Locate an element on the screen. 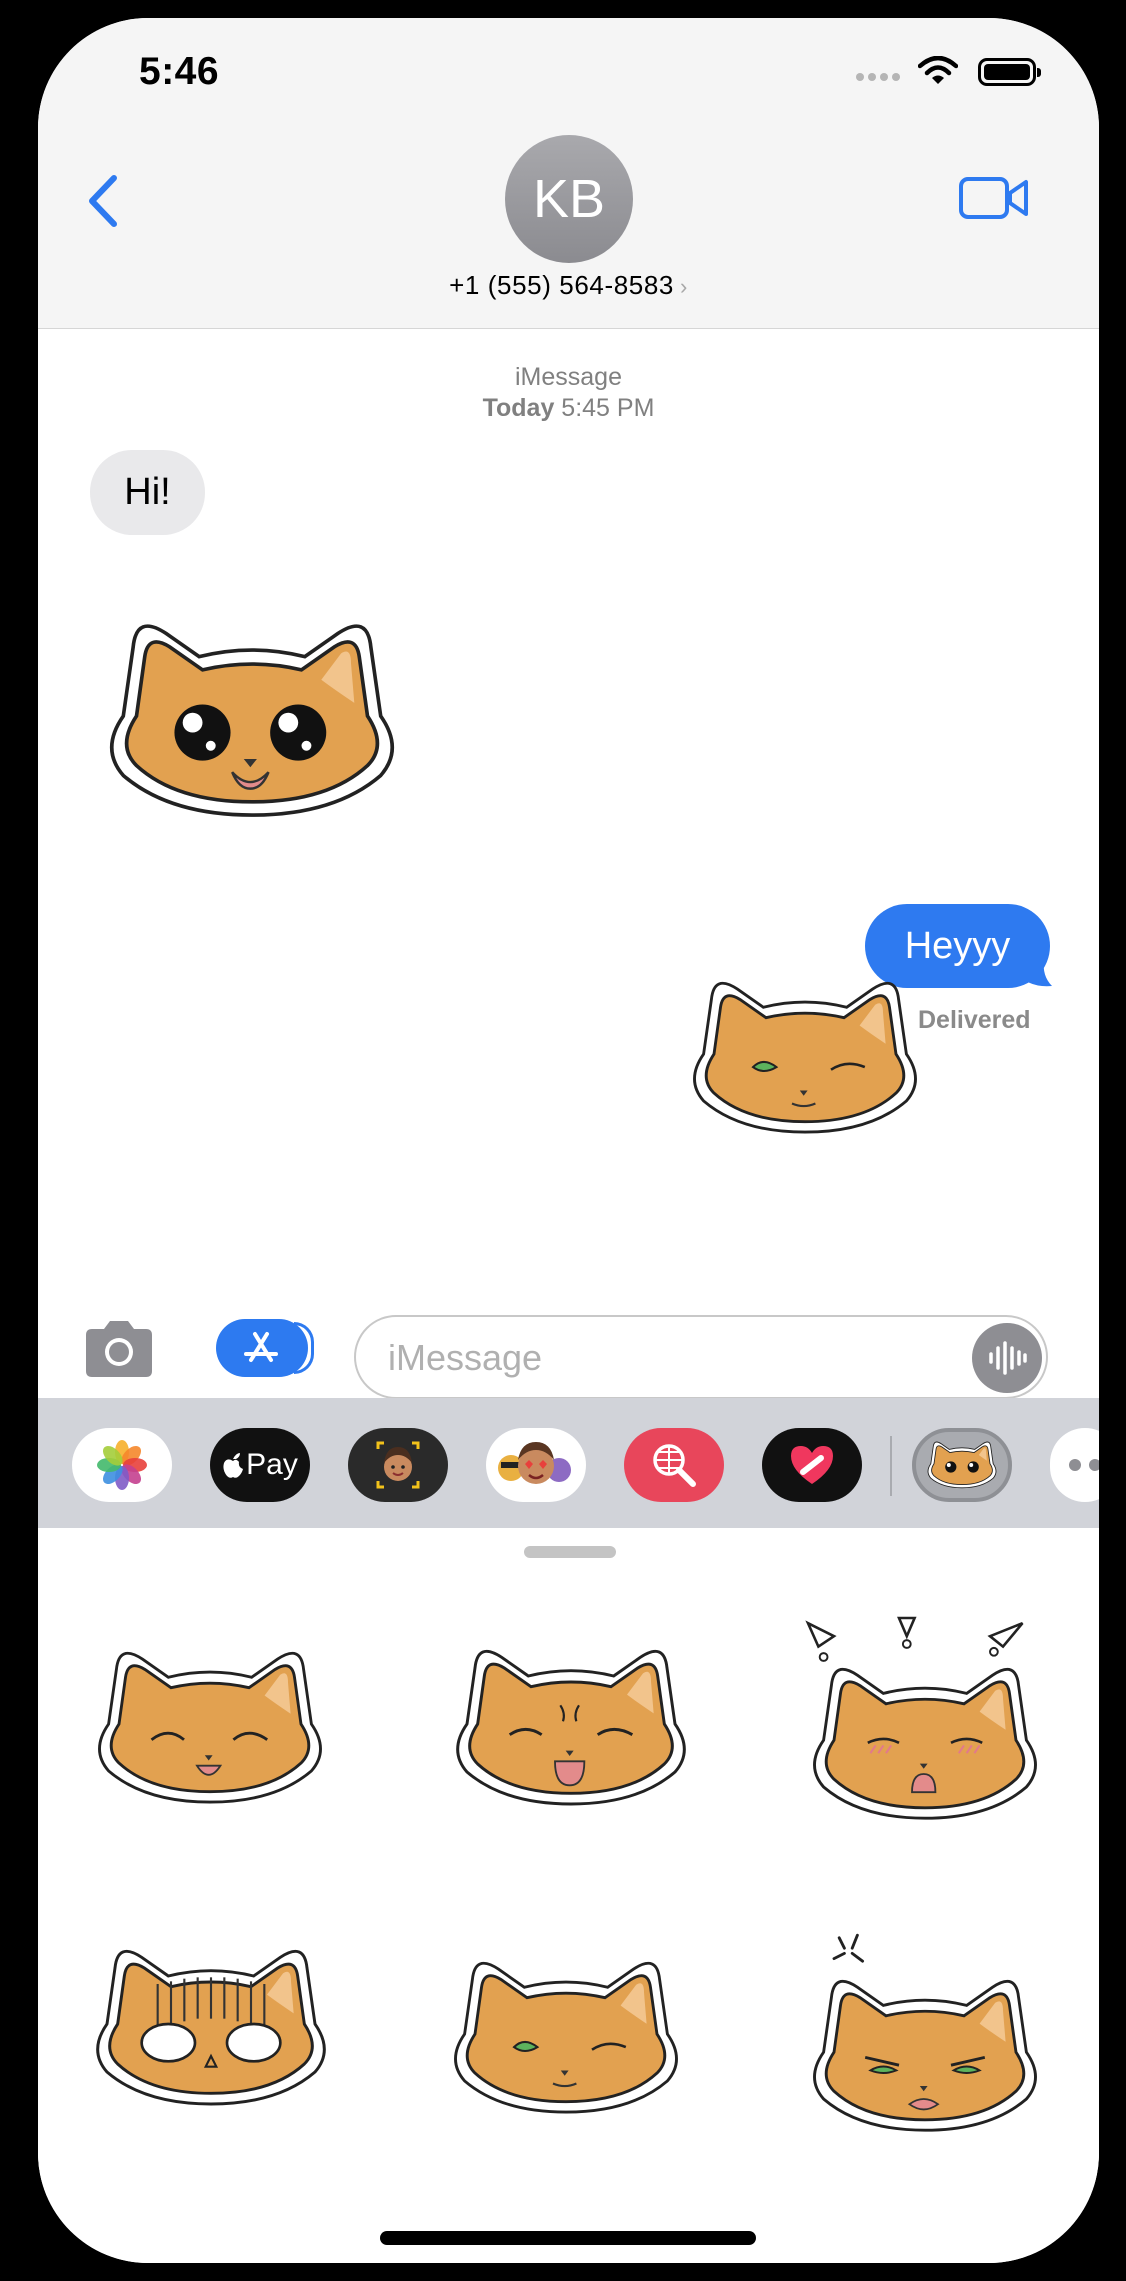  waveform-icon is located at coordinates (1008, 1358).